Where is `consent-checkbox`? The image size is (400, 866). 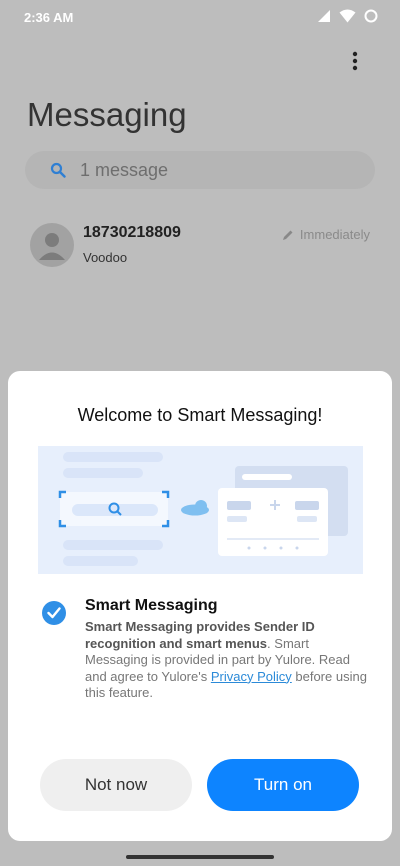 consent-checkbox is located at coordinates (54, 613).